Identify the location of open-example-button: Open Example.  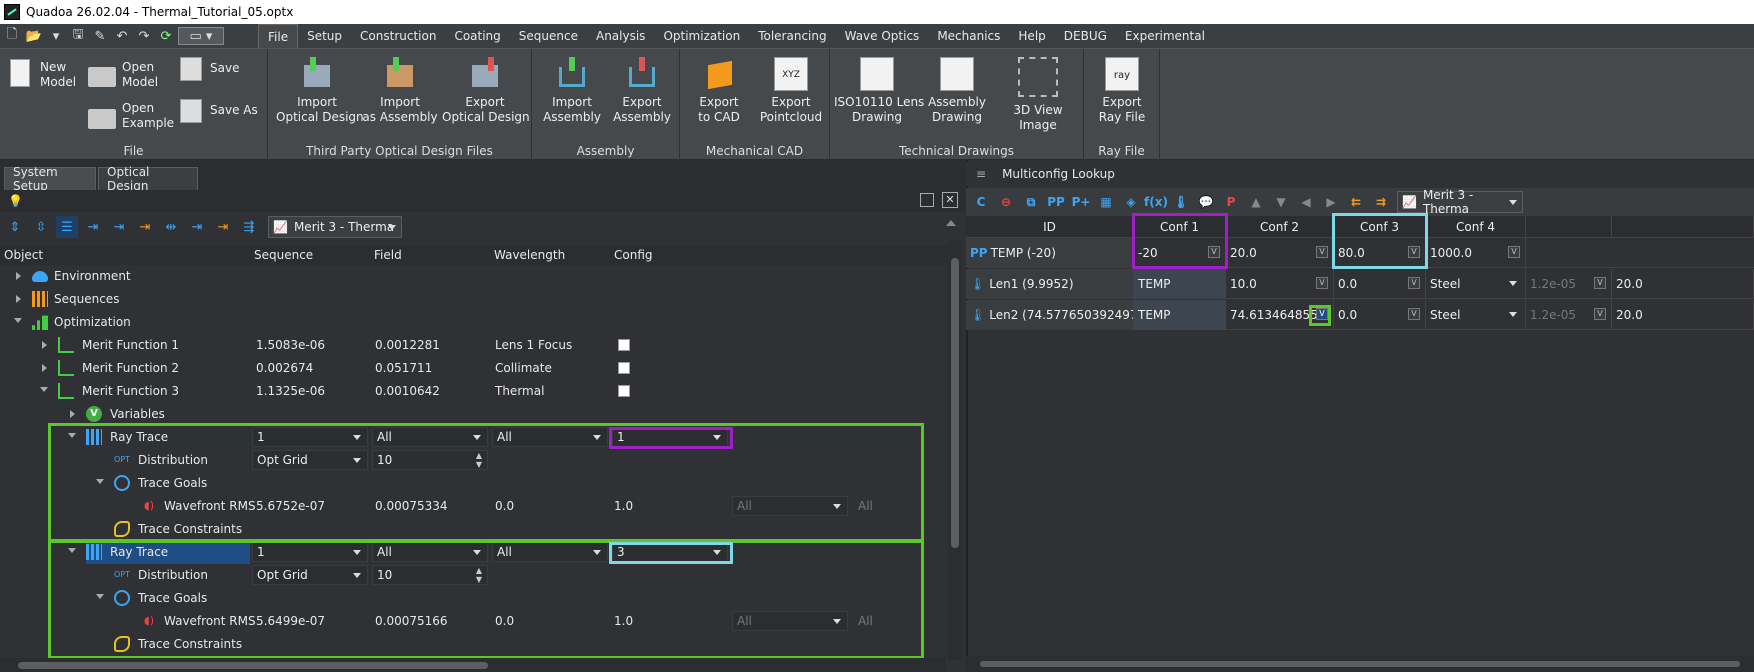
(133, 119).